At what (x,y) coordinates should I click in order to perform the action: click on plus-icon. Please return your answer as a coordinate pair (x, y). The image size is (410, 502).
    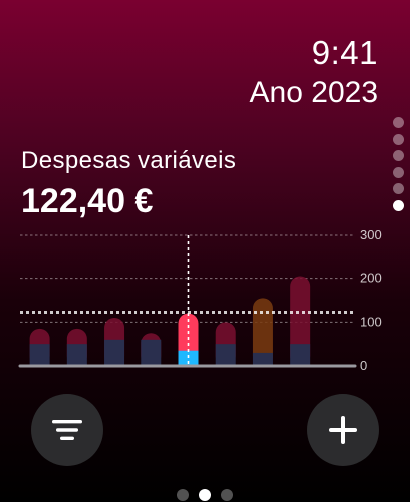
    Looking at the image, I should click on (343, 430).